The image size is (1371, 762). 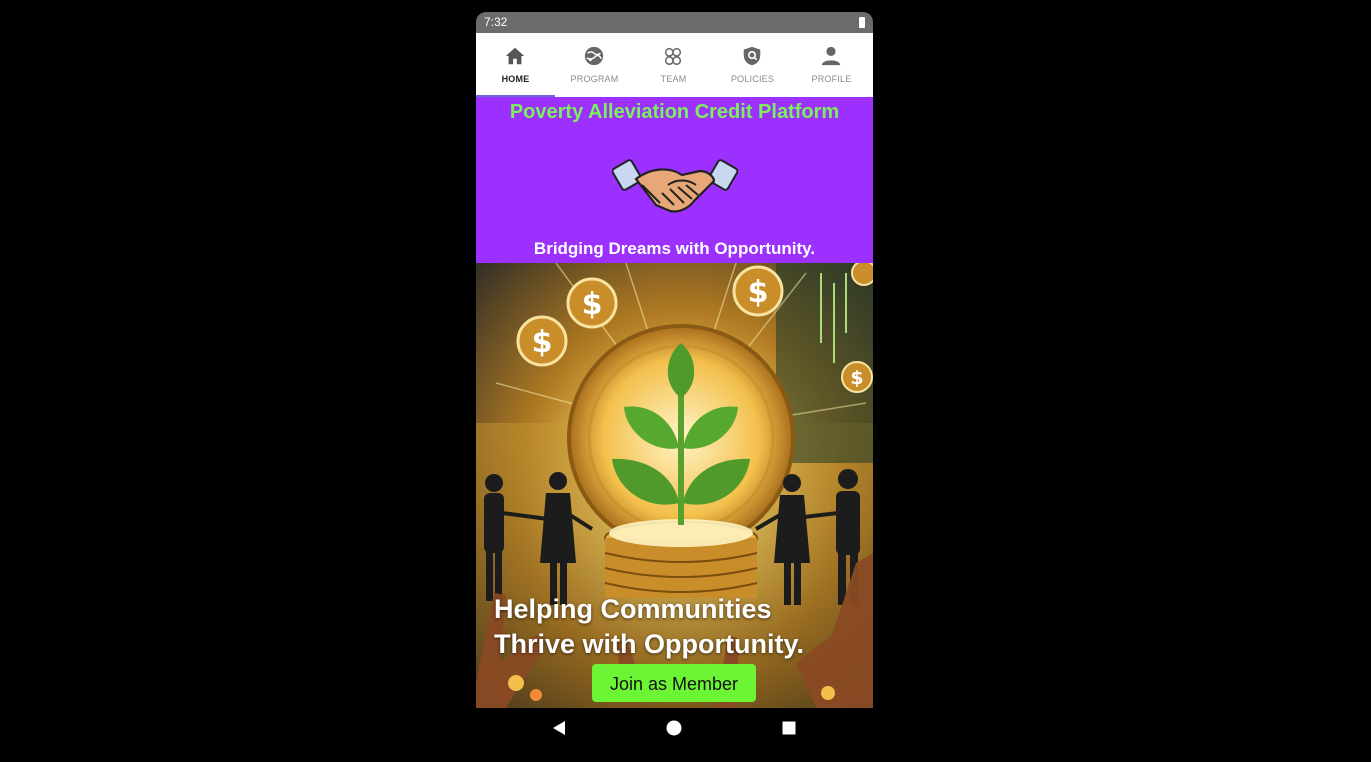 I want to click on back-icon, so click(x=559, y=728).